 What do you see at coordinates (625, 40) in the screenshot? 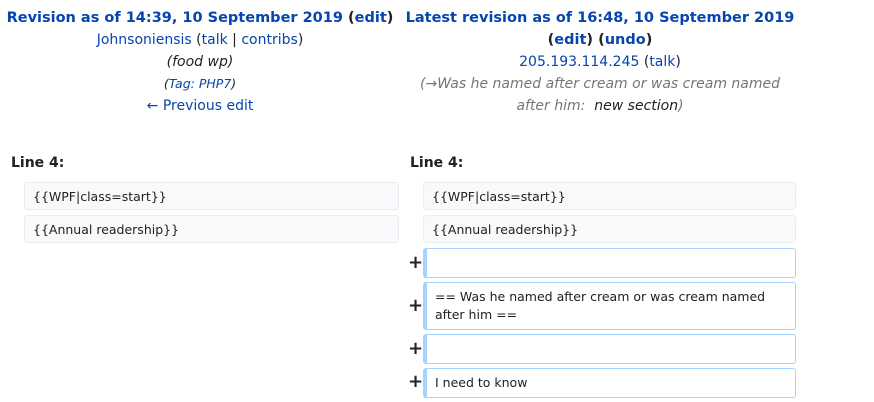
I see `undo-link: undo` at bounding box center [625, 40].